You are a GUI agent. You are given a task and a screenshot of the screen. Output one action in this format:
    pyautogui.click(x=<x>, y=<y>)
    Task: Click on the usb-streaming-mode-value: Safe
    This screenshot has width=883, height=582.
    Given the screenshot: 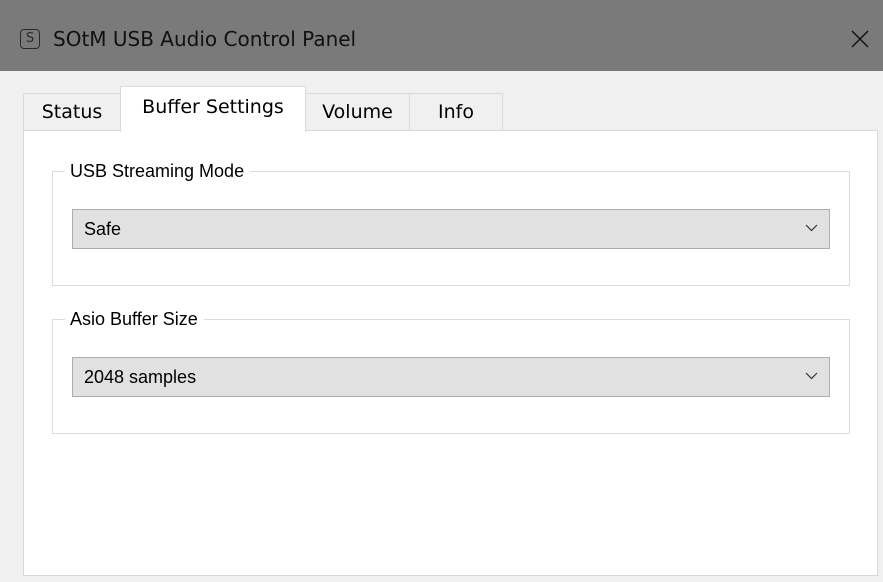 What is the action you would take?
    pyautogui.click(x=103, y=229)
    